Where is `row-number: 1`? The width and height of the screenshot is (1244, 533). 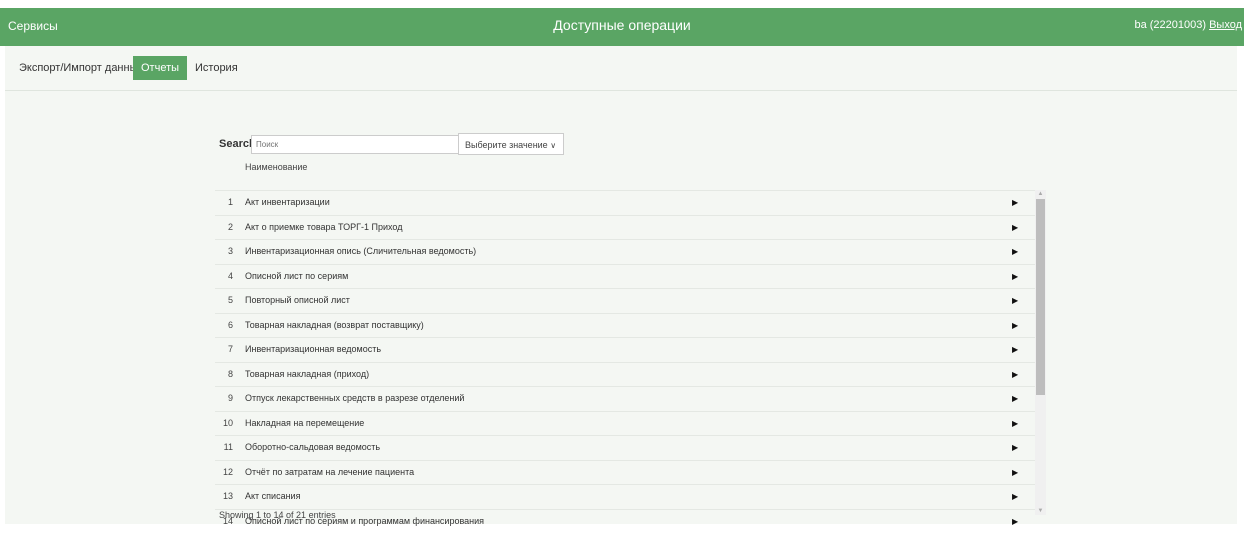 row-number: 1 is located at coordinates (224, 202).